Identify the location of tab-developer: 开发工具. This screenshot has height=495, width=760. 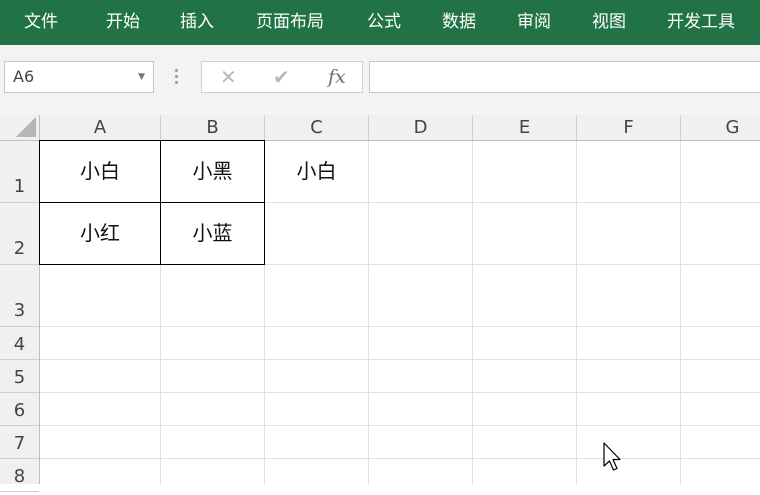
(701, 22).